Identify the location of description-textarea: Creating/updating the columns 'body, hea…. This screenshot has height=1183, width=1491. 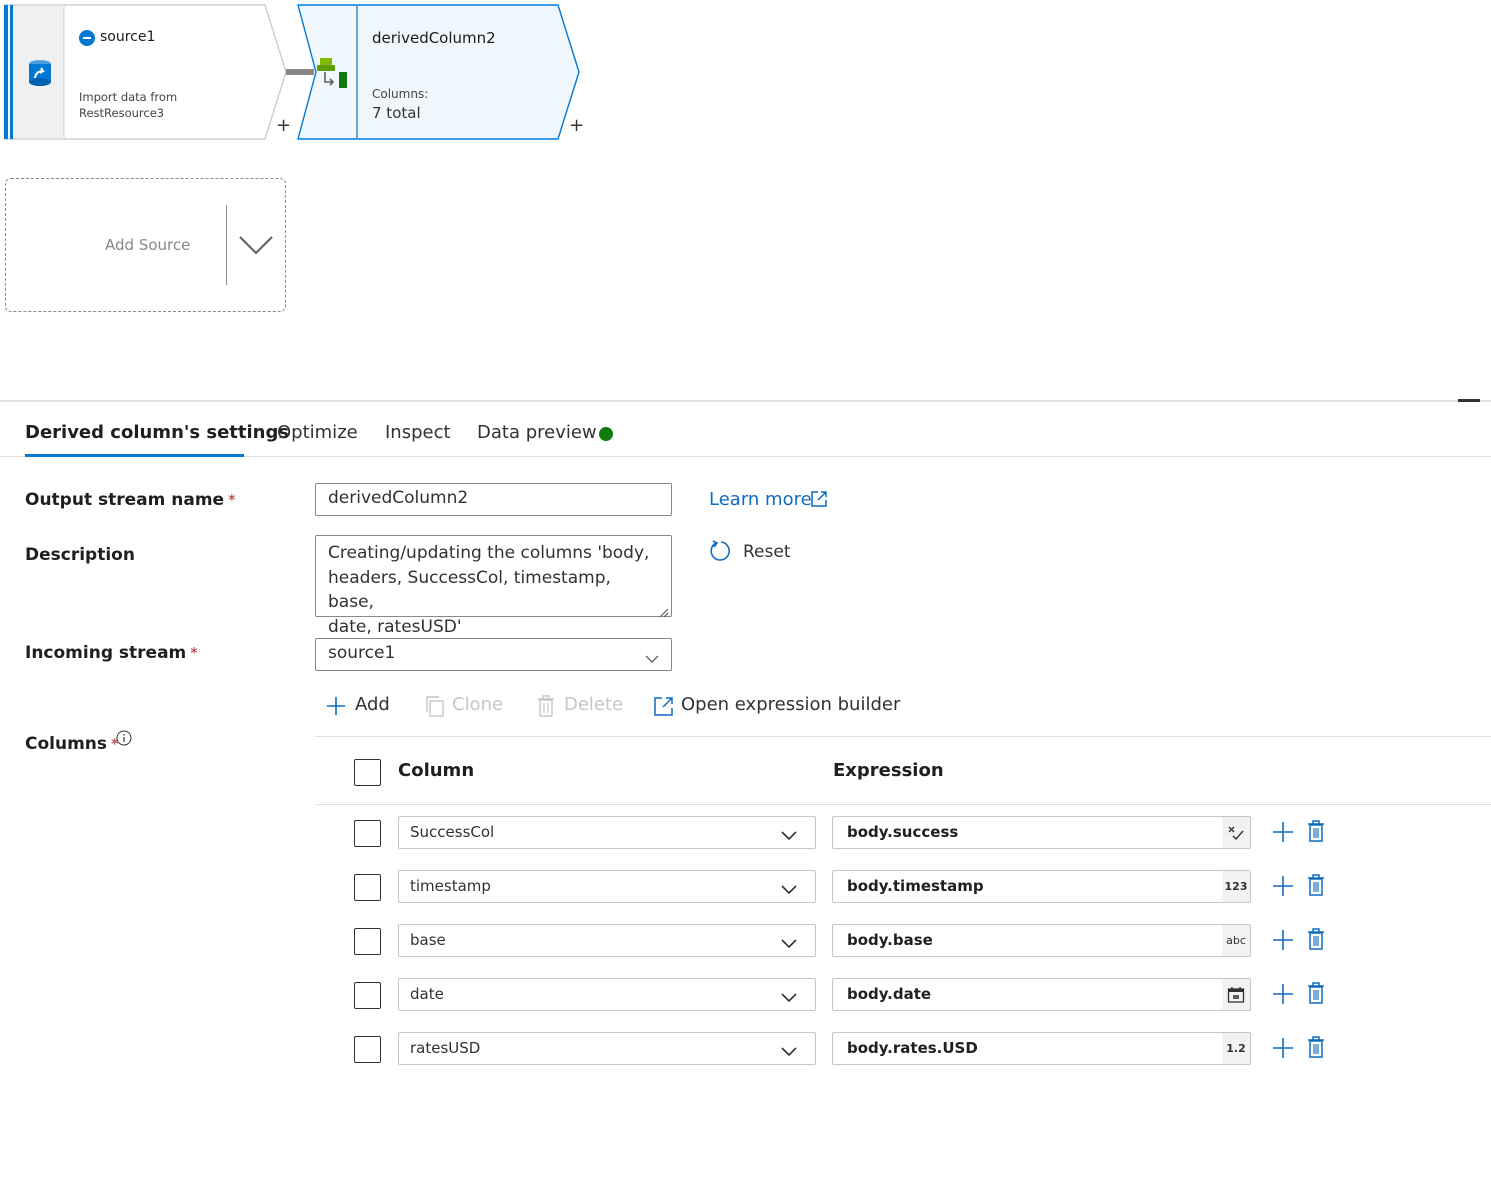
(493, 586).